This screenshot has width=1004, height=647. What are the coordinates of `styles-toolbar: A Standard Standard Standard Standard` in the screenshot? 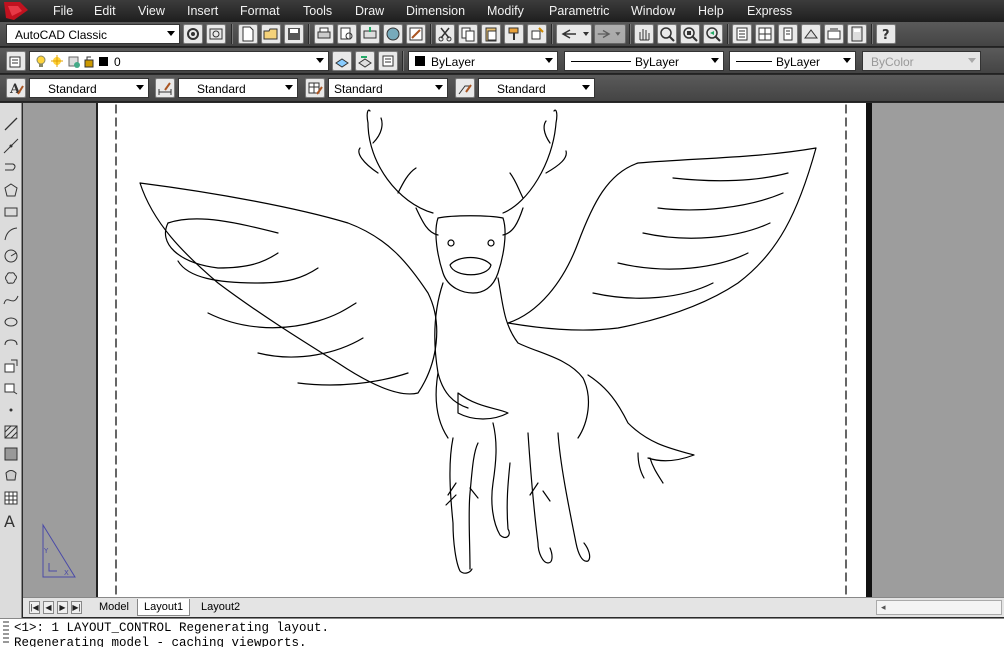 It's located at (502, 88).